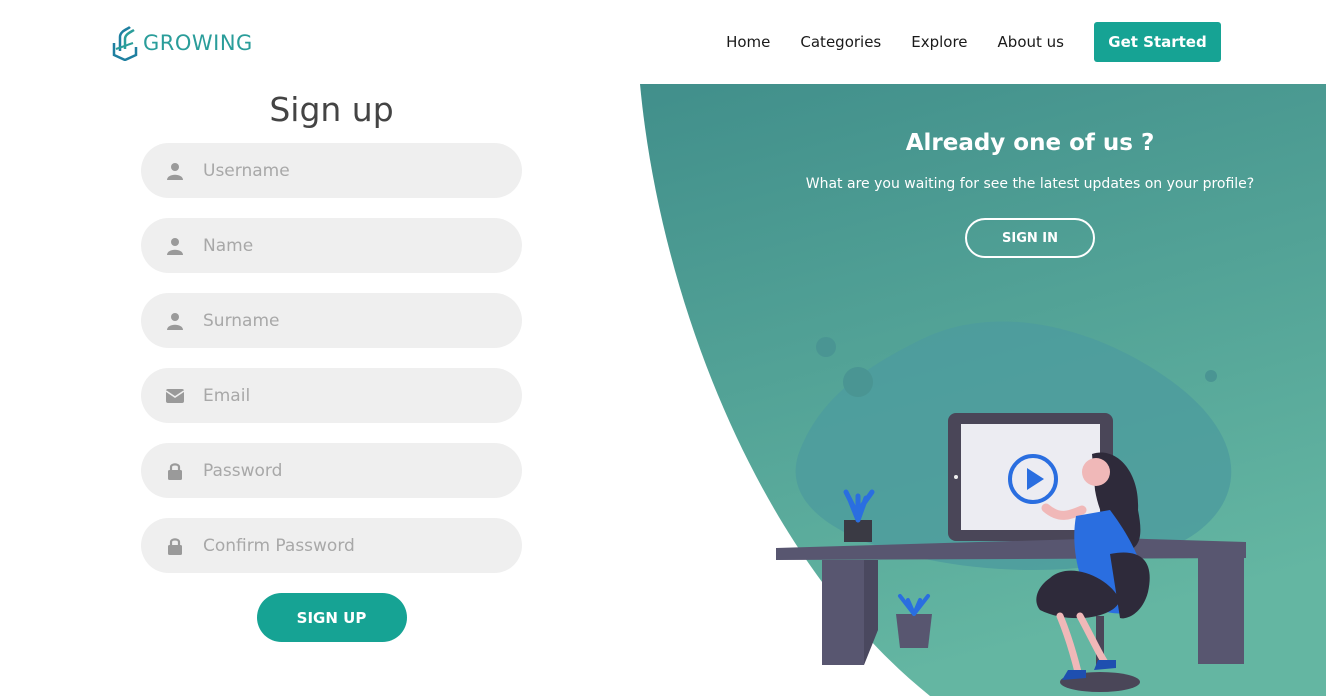  I want to click on person-head, so click(1096, 472).